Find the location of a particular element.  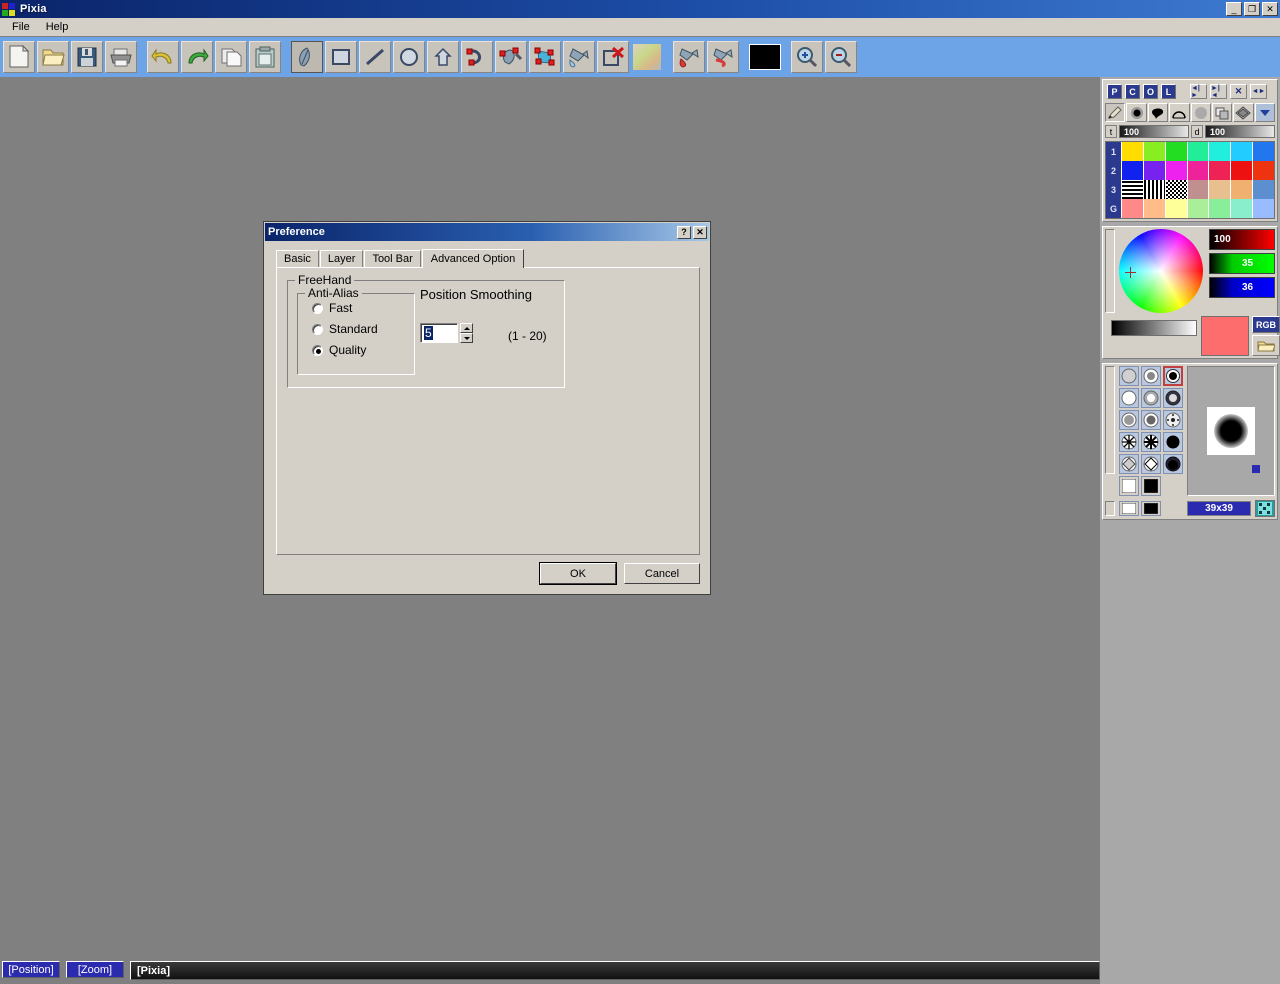

brush-list-scrollbar is located at coordinates (1110, 420).